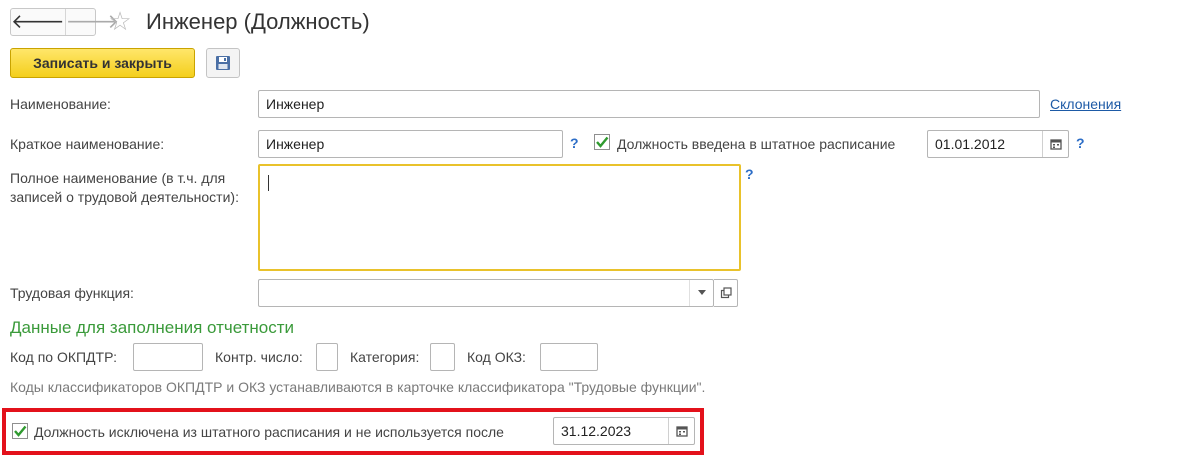 The height and width of the screenshot is (460, 1200). I want to click on control-number-input, so click(327, 357).